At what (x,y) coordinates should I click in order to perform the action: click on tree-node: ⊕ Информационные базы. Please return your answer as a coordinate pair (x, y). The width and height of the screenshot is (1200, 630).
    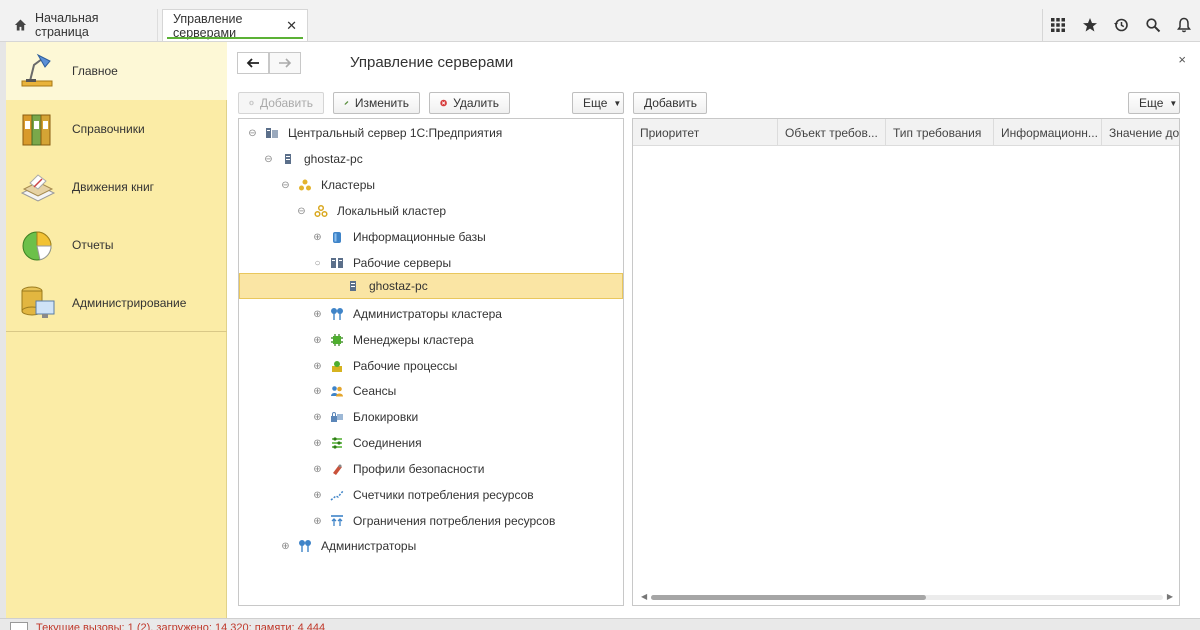
    Looking at the image, I should click on (399, 237).